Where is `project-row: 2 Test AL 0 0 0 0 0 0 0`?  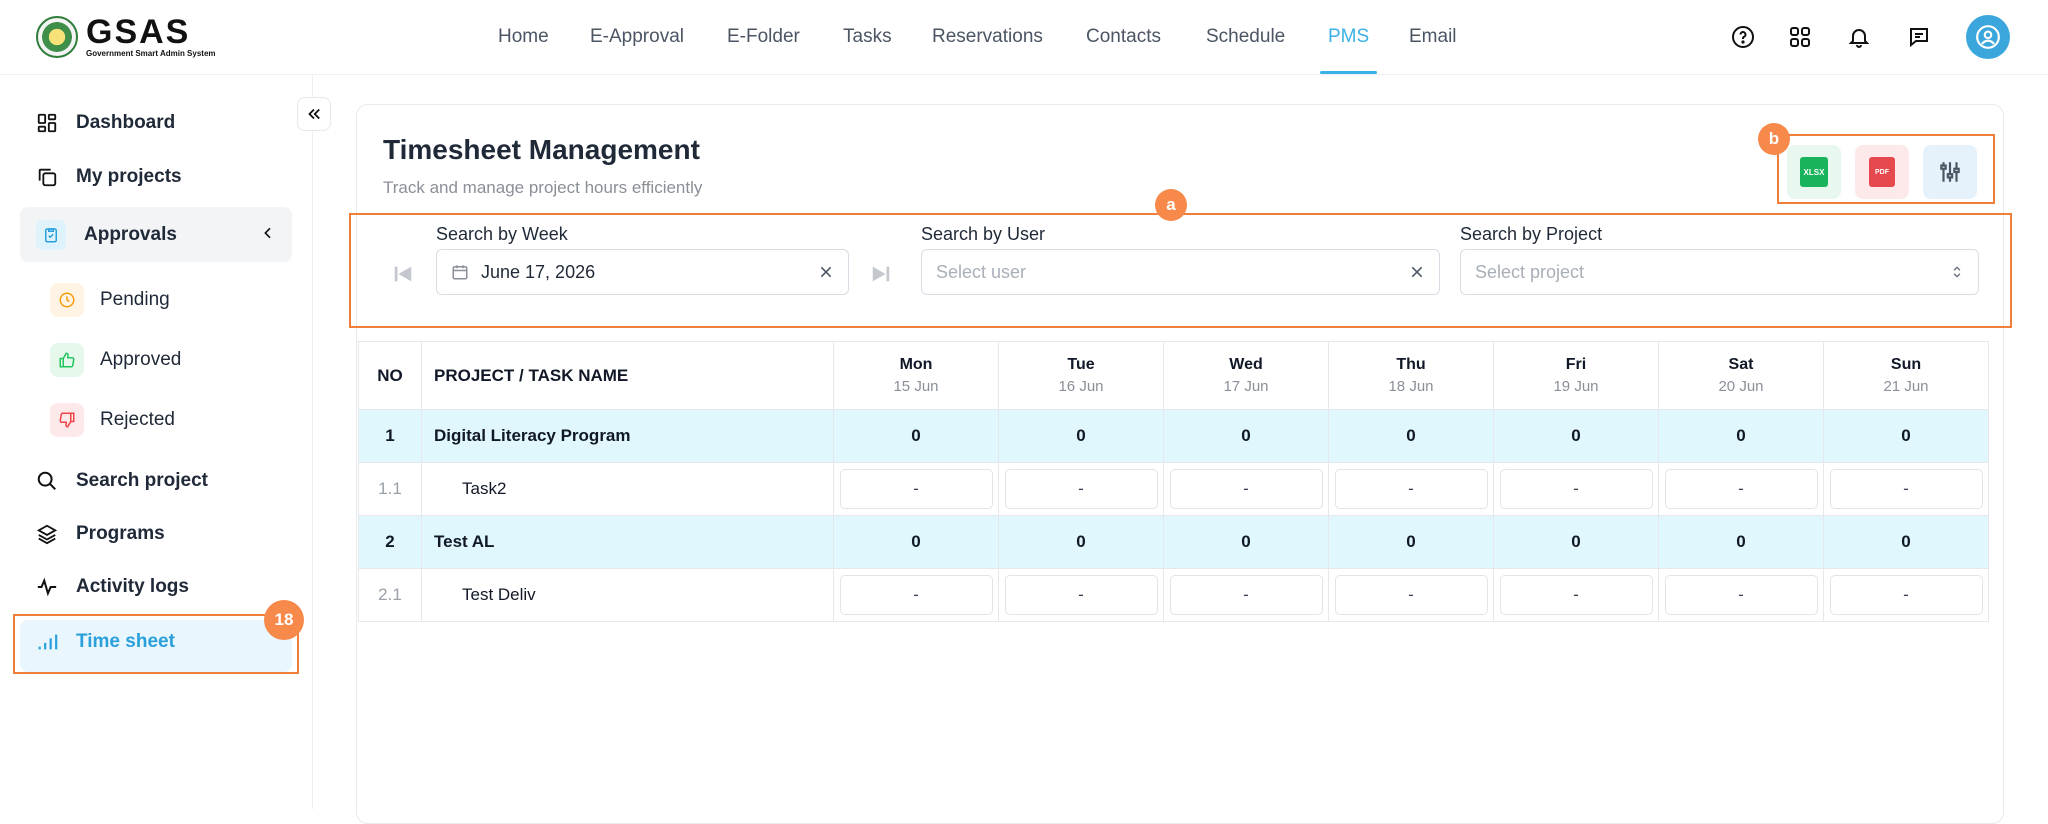
project-row: 2 Test AL 0 0 0 0 0 0 0 is located at coordinates (1173, 542).